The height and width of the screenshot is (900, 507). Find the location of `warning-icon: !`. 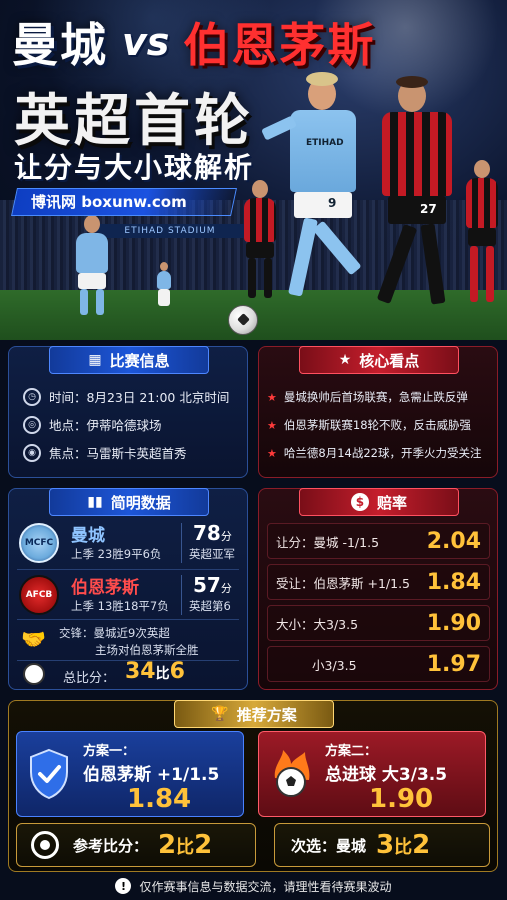

warning-icon: ! is located at coordinates (123, 886).